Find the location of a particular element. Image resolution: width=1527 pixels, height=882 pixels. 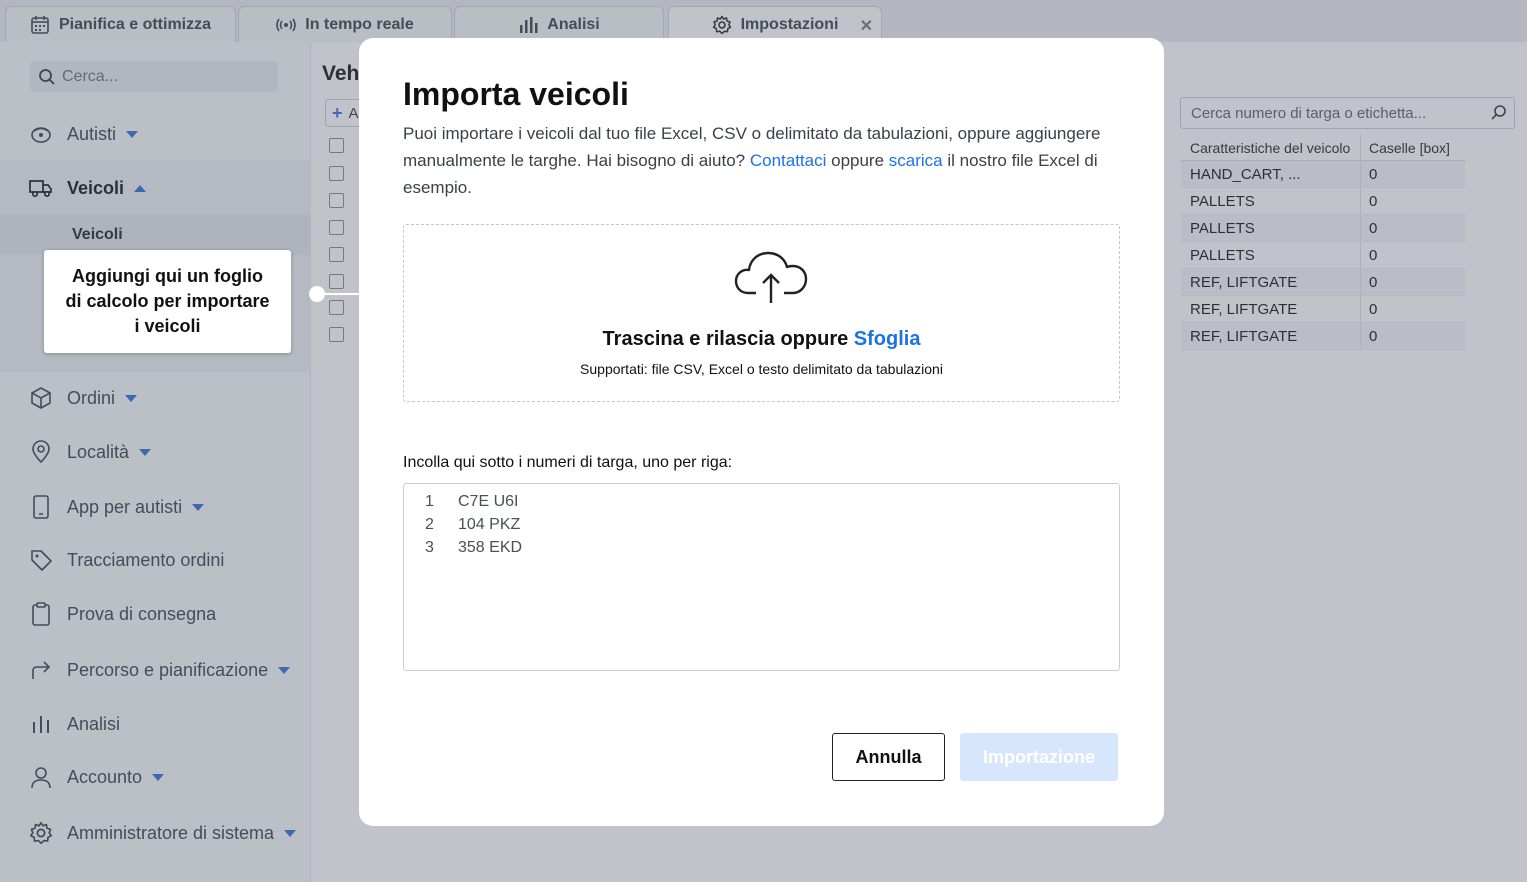

plate-line: 2 104 PKZ is located at coordinates (473, 524).